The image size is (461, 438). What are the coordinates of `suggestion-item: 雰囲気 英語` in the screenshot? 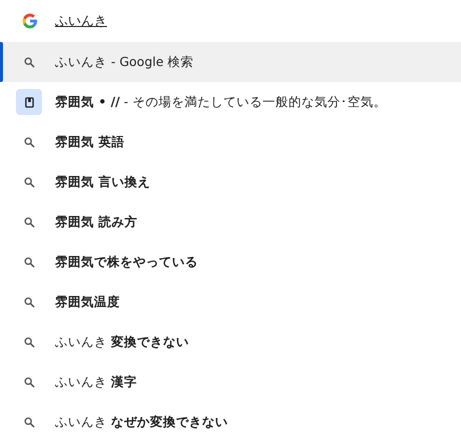 It's located at (230, 142).